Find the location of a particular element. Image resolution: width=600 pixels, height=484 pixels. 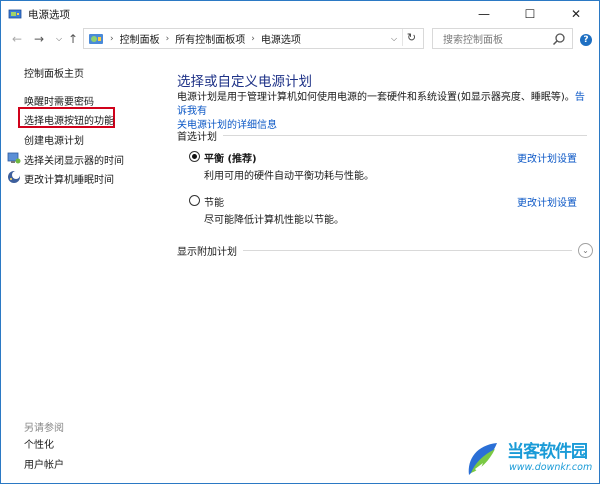

sidebar-item-require-password: 唤醒时需要密码 is located at coordinates (59, 100).